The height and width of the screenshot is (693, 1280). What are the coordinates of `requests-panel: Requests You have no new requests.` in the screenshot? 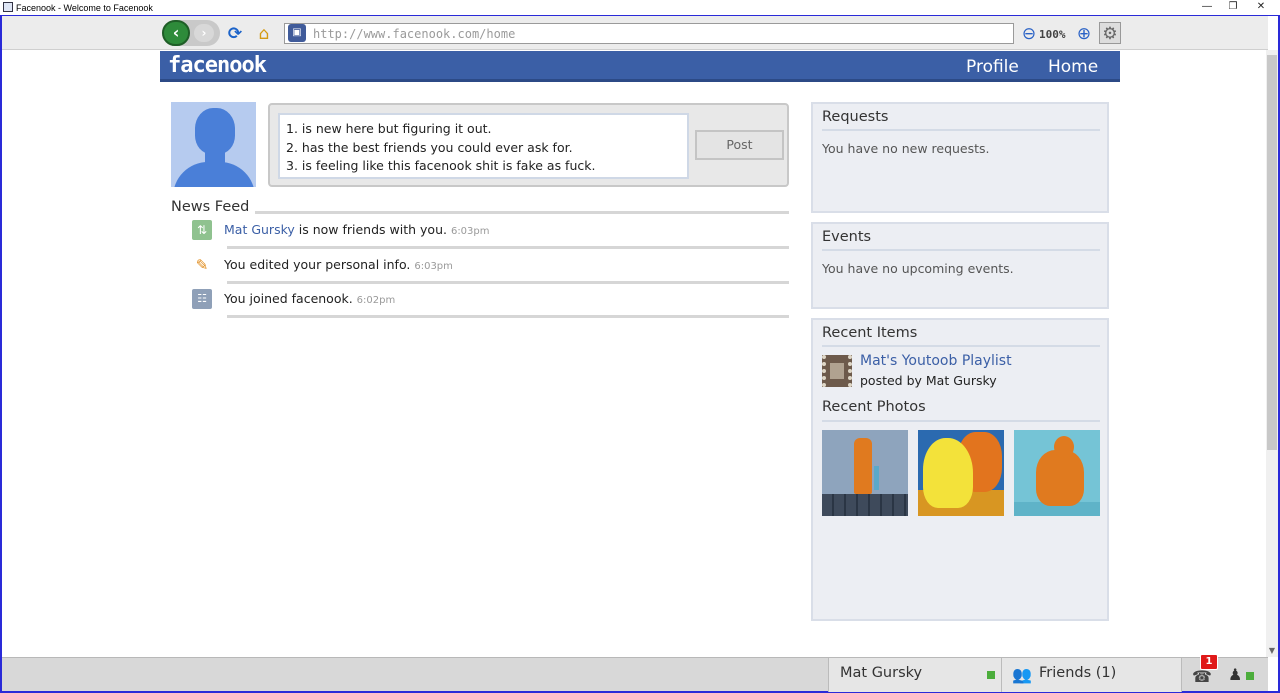 It's located at (960, 157).